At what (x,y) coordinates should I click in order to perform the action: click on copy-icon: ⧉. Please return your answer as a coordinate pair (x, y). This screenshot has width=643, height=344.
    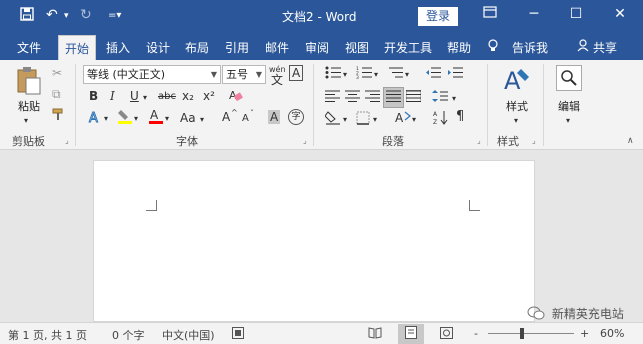
    Looking at the image, I should click on (56, 94).